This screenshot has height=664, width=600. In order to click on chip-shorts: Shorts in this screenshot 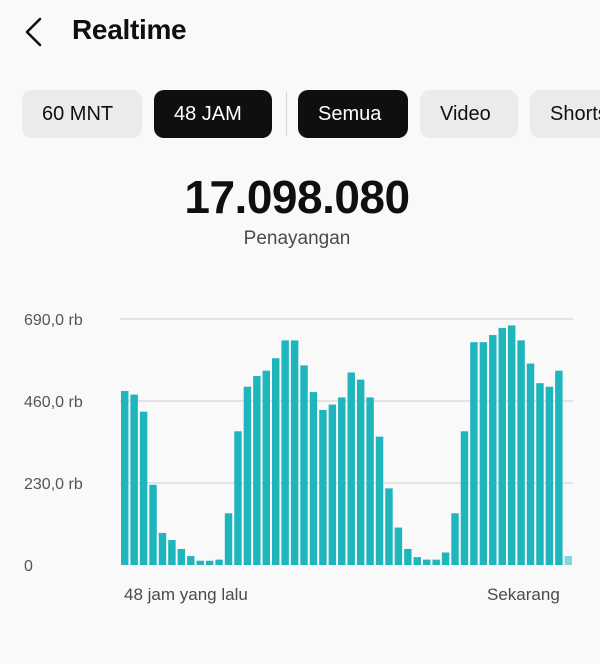, I will do `click(565, 114)`.